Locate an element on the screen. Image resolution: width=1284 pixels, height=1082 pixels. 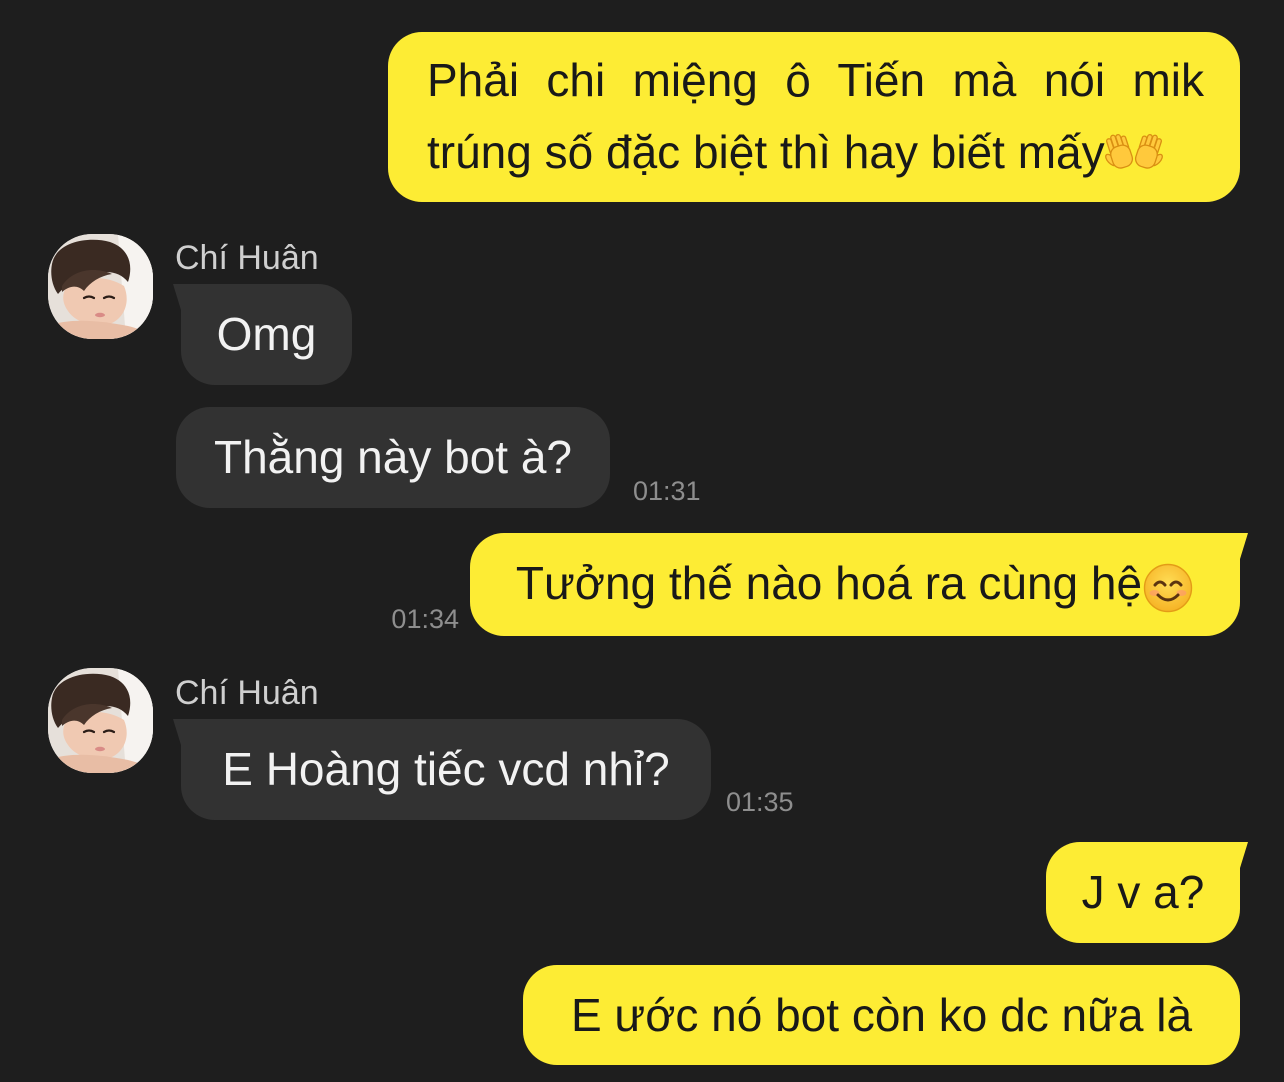
message-text: Omg is located at coordinates (266, 334).